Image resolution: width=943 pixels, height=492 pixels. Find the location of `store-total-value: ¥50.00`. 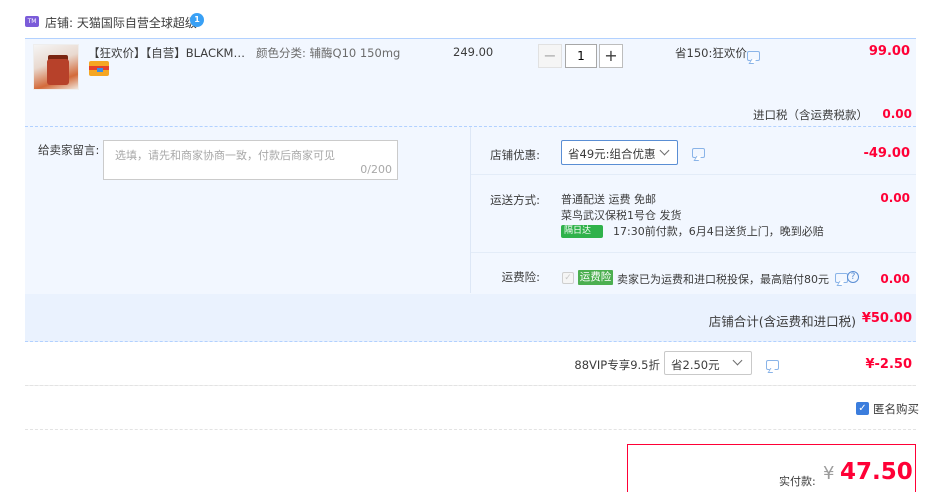

store-total-value: ¥50.00 is located at coordinates (886, 318).